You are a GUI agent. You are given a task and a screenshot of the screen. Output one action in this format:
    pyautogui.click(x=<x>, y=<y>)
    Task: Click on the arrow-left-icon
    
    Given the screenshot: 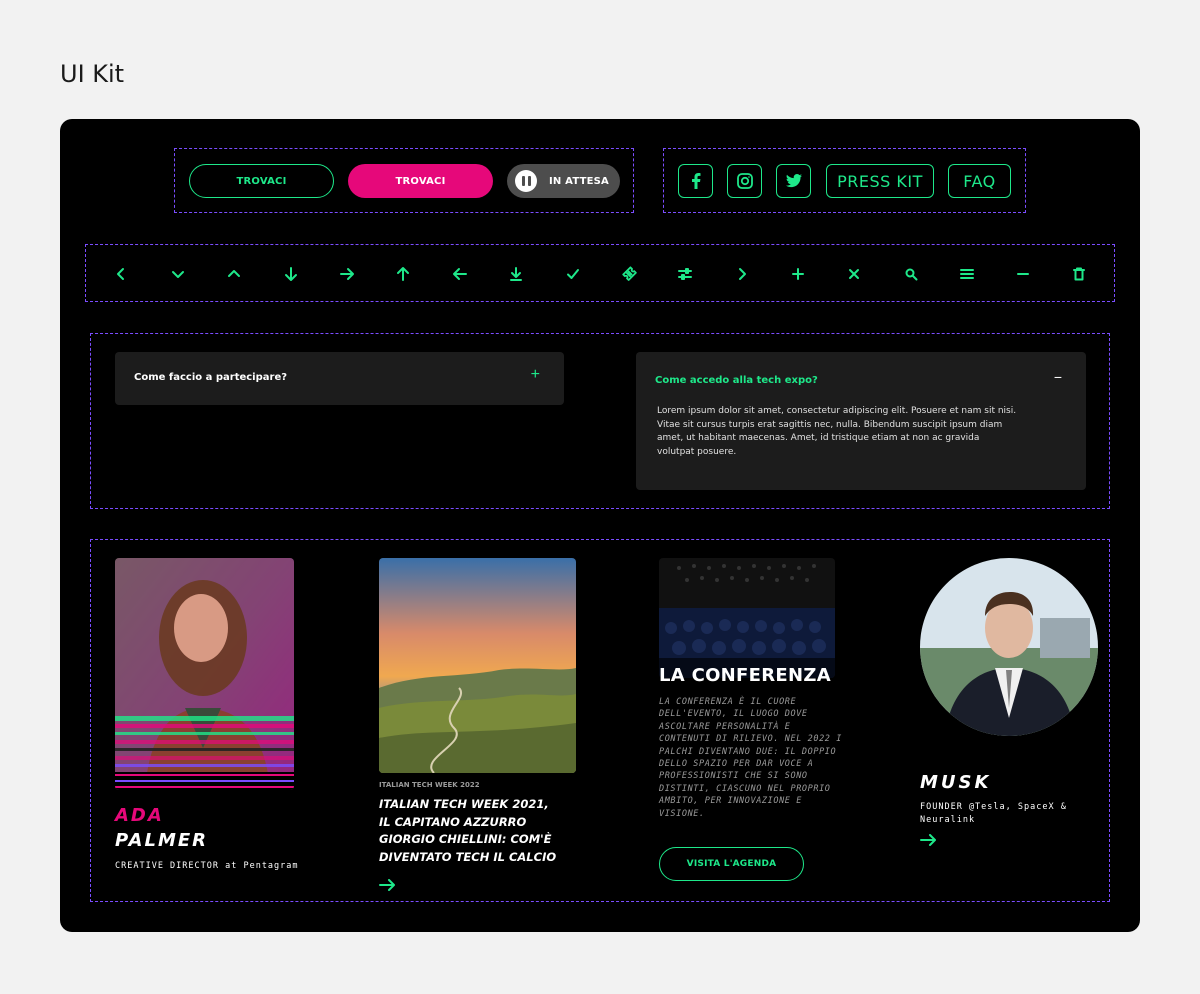 What is the action you would take?
    pyautogui.click(x=460, y=274)
    